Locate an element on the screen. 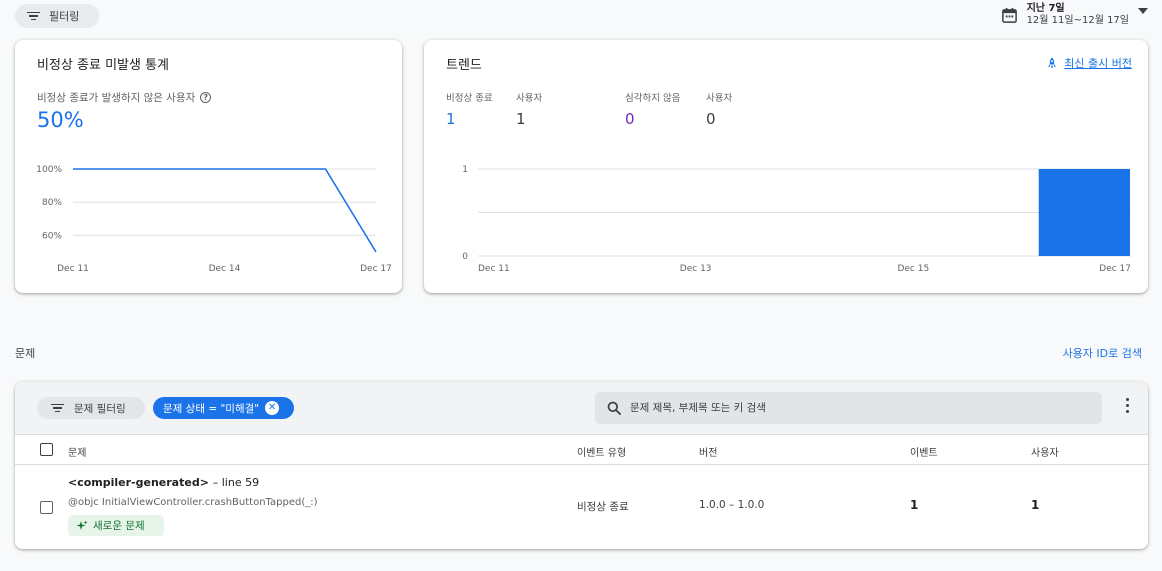 The image size is (1162, 571). y-tick-label: 80% is located at coordinates (52, 203).